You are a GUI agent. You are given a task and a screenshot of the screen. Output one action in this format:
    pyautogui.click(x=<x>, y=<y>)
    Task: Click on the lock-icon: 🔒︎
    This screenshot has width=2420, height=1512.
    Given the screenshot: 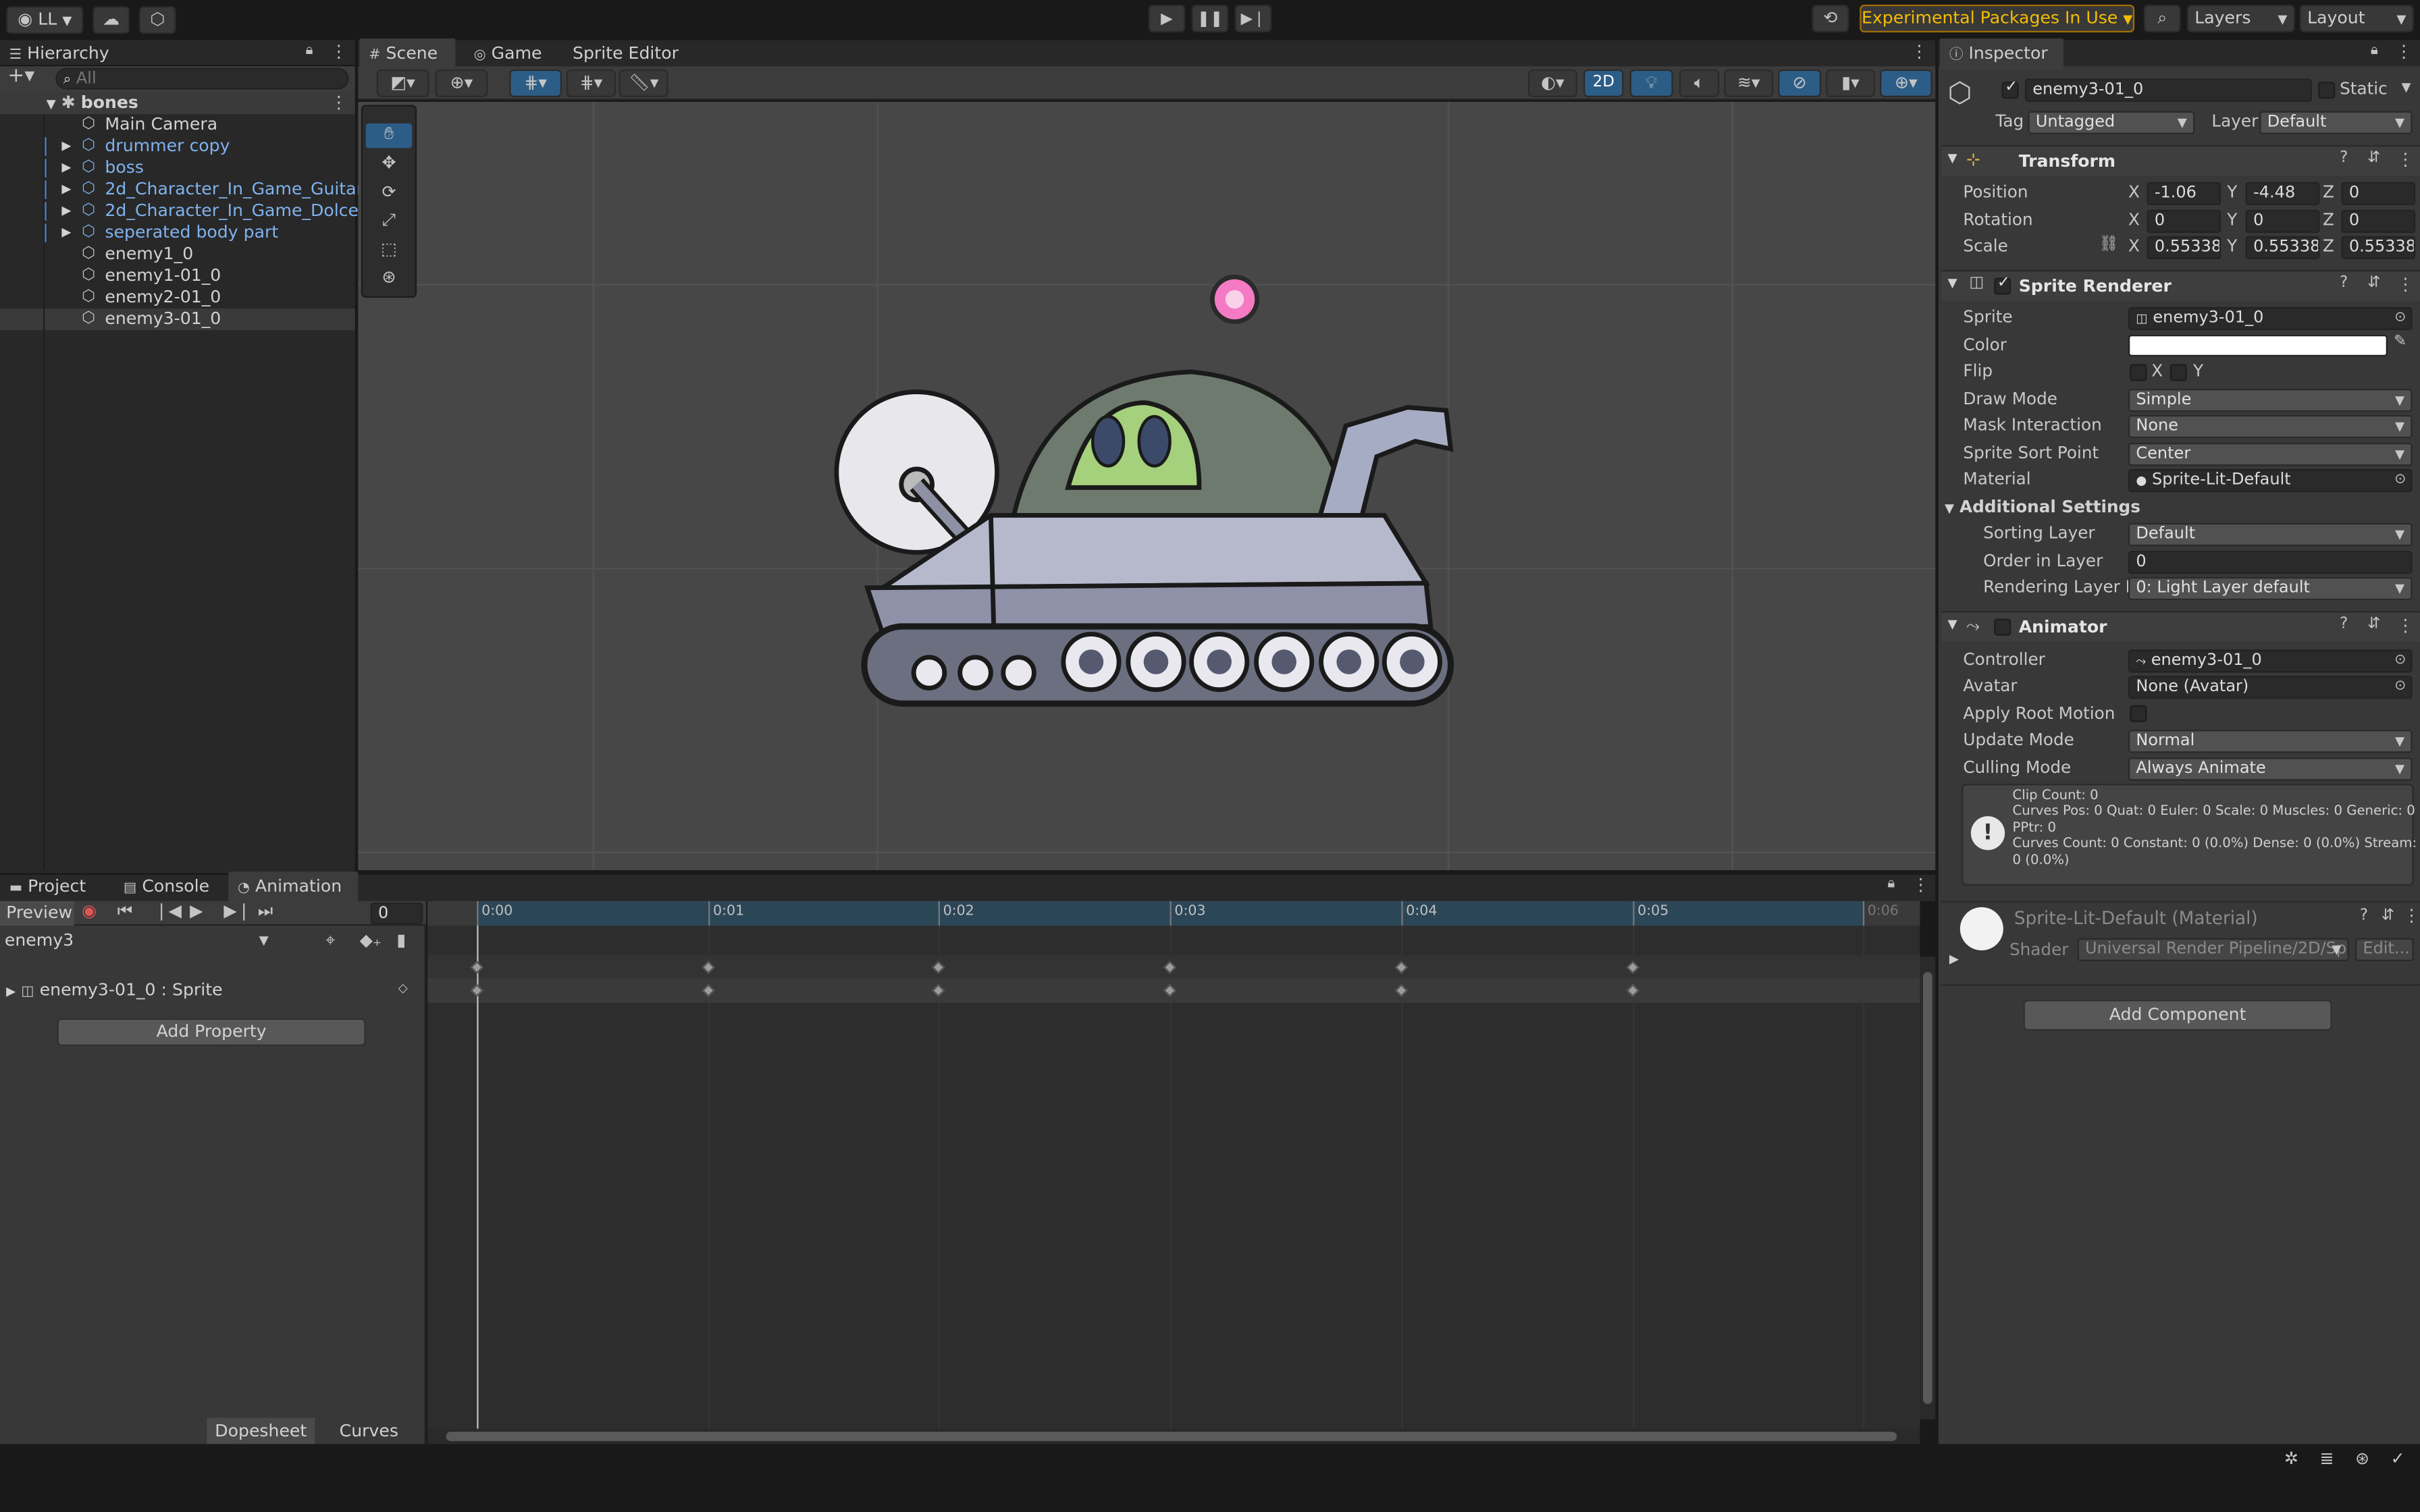 What is the action you would take?
    pyautogui.click(x=2374, y=51)
    